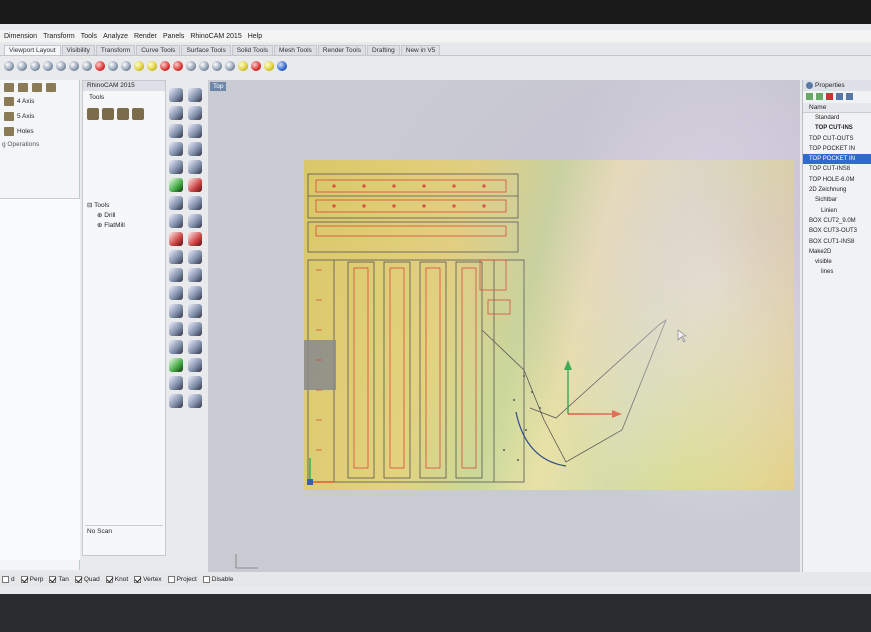 The width and height of the screenshot is (871, 632). Describe the element at coordinates (115, 50) in the screenshot. I see `tab-transform: Transform` at that location.